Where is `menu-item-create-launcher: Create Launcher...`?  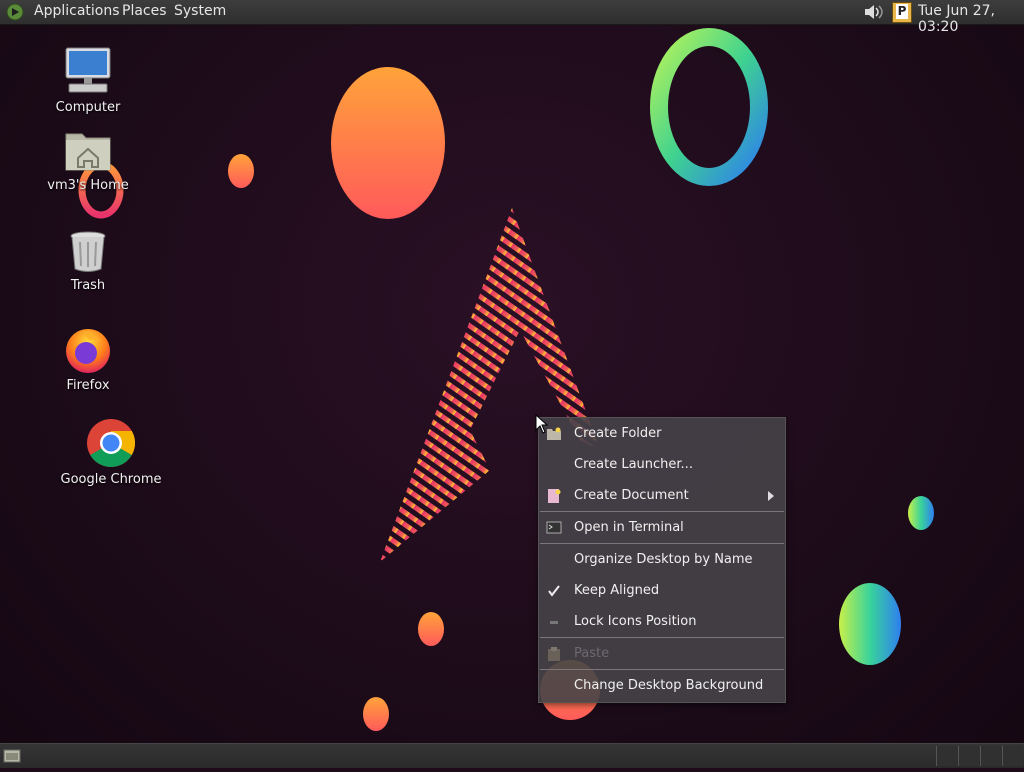
menu-item-create-launcher: Create Launcher... is located at coordinates (662, 465).